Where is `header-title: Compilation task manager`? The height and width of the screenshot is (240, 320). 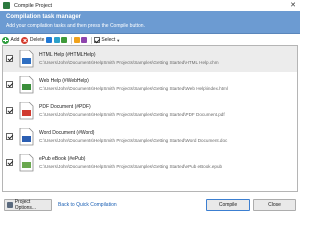
header-title: Compilation task manager is located at coordinates (44, 17).